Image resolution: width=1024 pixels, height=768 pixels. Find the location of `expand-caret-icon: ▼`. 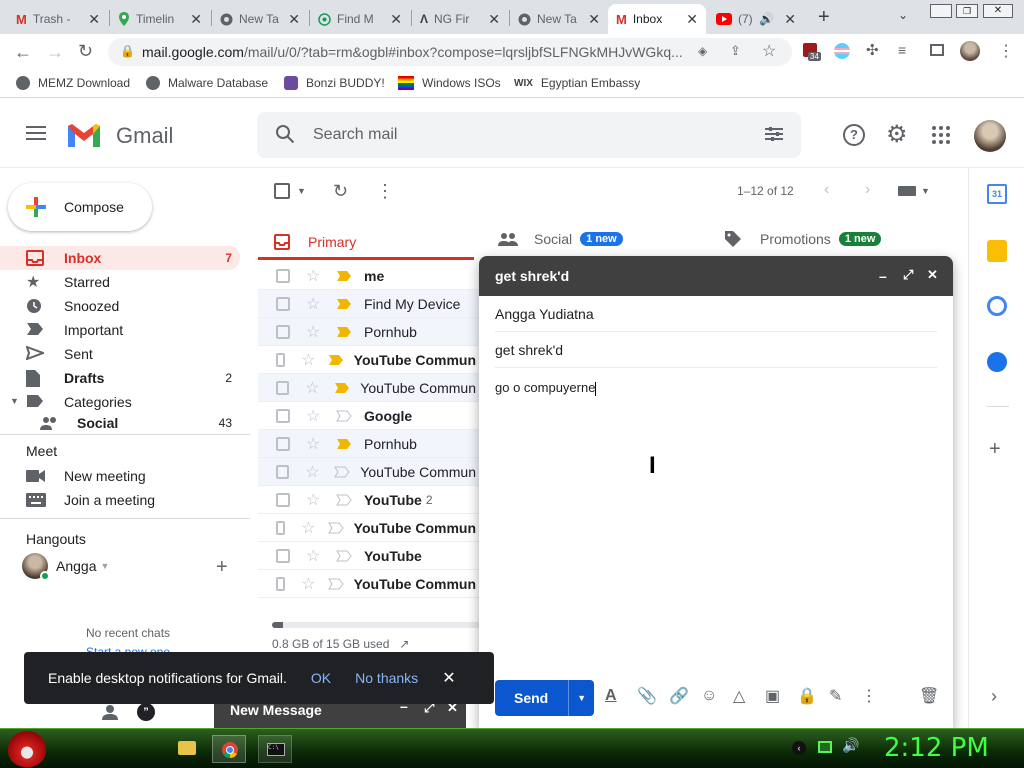

expand-caret-icon: ▼ is located at coordinates (14, 401).